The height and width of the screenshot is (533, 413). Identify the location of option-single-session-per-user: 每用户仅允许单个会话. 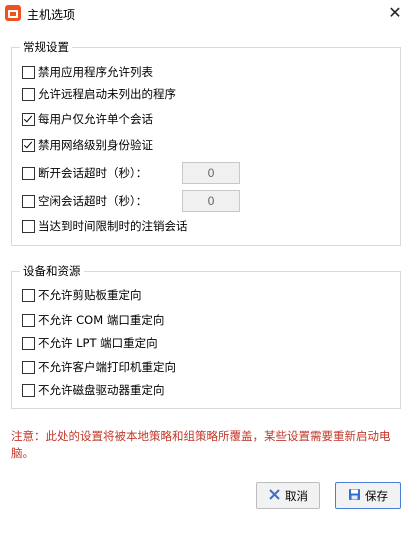
(87, 119).